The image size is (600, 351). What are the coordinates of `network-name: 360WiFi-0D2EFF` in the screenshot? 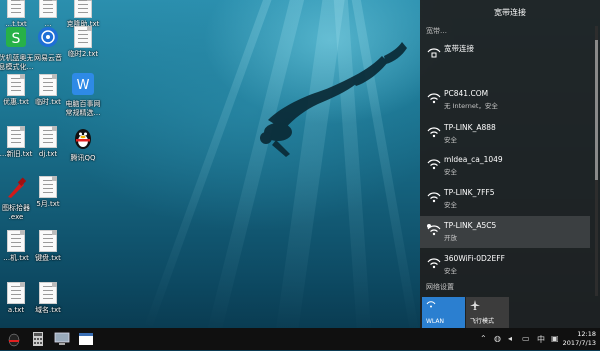 It's located at (474, 258).